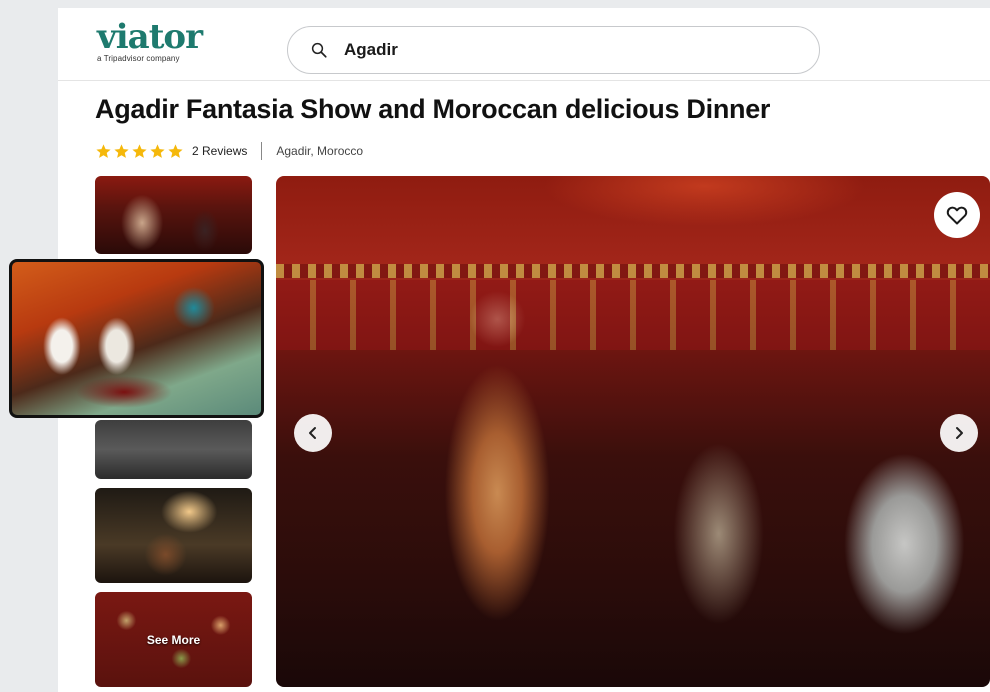  I want to click on meta-divider, so click(262, 151).